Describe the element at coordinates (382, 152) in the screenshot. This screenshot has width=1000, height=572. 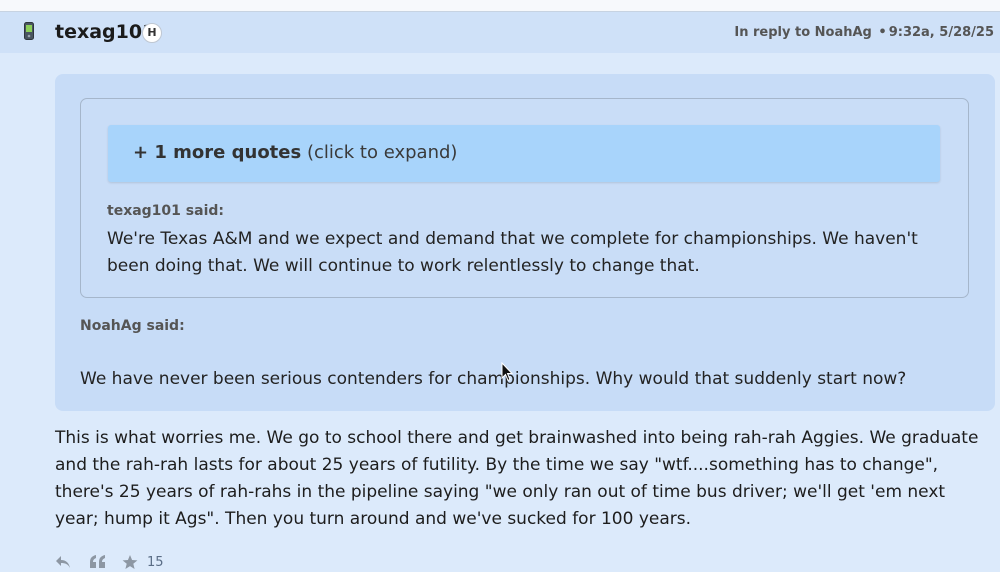
I see `expand-quotes-hint: (click to expand)` at that location.